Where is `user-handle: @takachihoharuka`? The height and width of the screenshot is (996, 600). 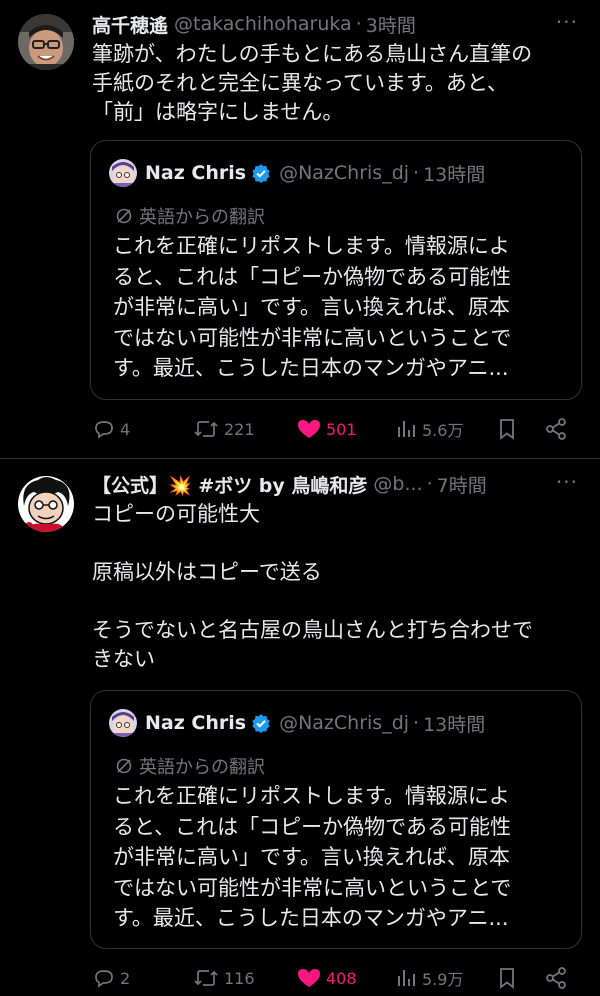 user-handle: @takachihoharuka is located at coordinates (263, 24).